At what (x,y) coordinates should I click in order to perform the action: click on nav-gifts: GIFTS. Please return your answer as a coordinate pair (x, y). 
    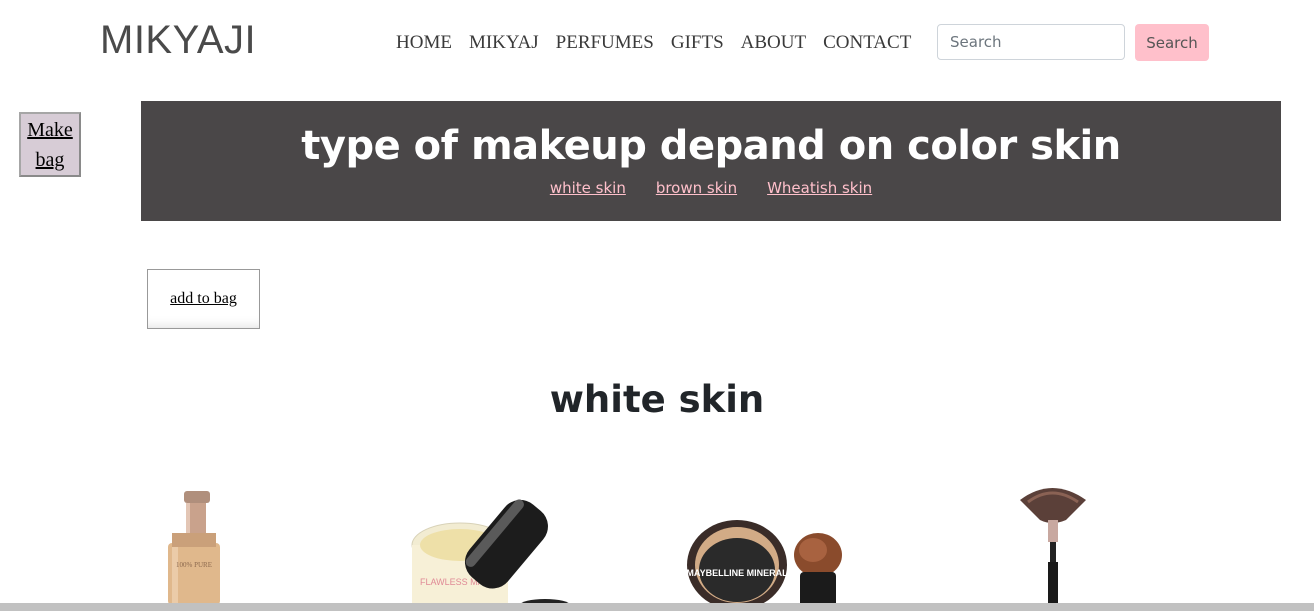
    Looking at the image, I should click on (697, 43).